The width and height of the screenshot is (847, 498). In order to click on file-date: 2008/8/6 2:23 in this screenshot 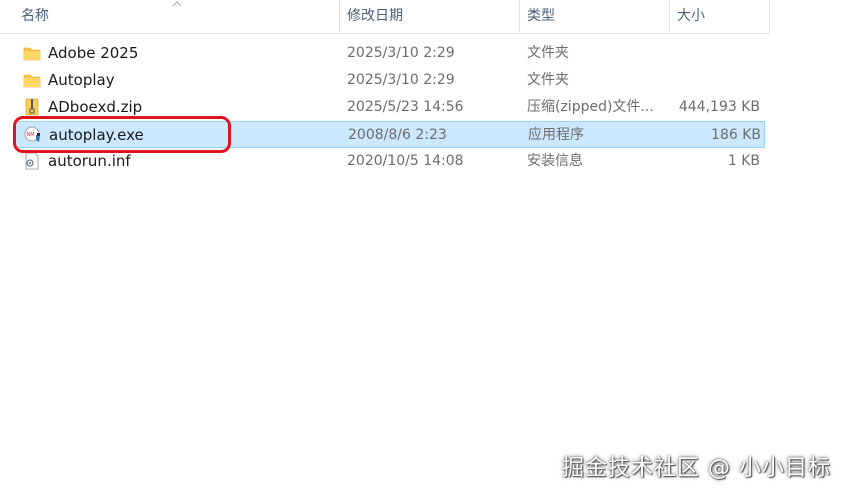, I will do `click(397, 135)`.